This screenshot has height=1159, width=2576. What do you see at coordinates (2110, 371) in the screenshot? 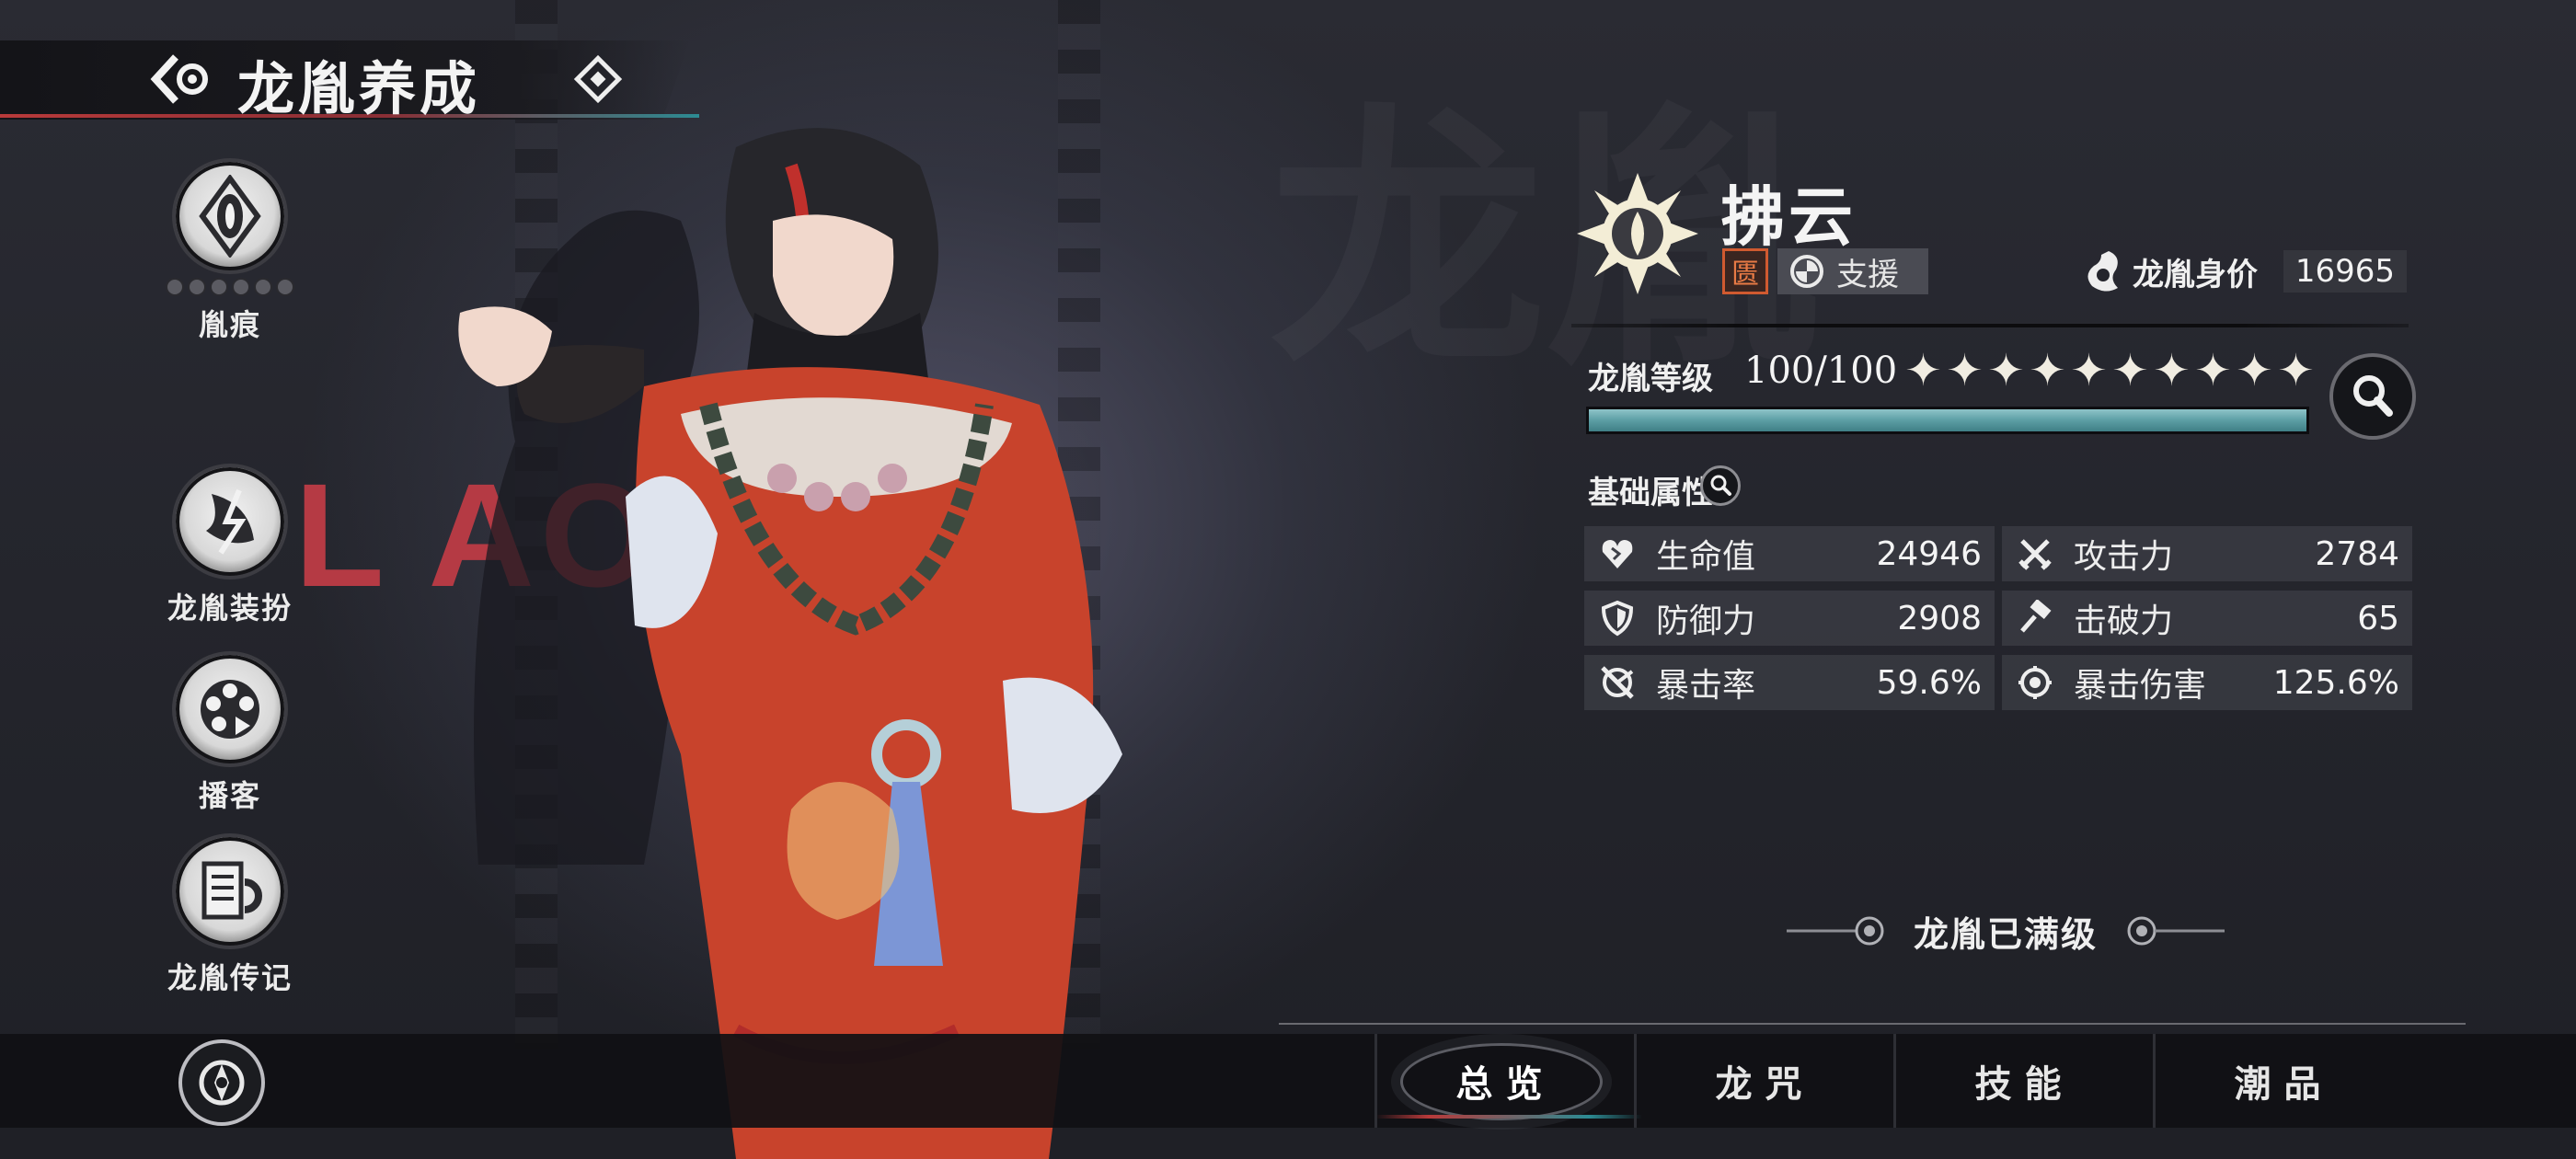
I see `star-rating: ✦ ✦ ✦ ✦ ✦ ✦ ✦ ✦ ✦ ✦` at bounding box center [2110, 371].